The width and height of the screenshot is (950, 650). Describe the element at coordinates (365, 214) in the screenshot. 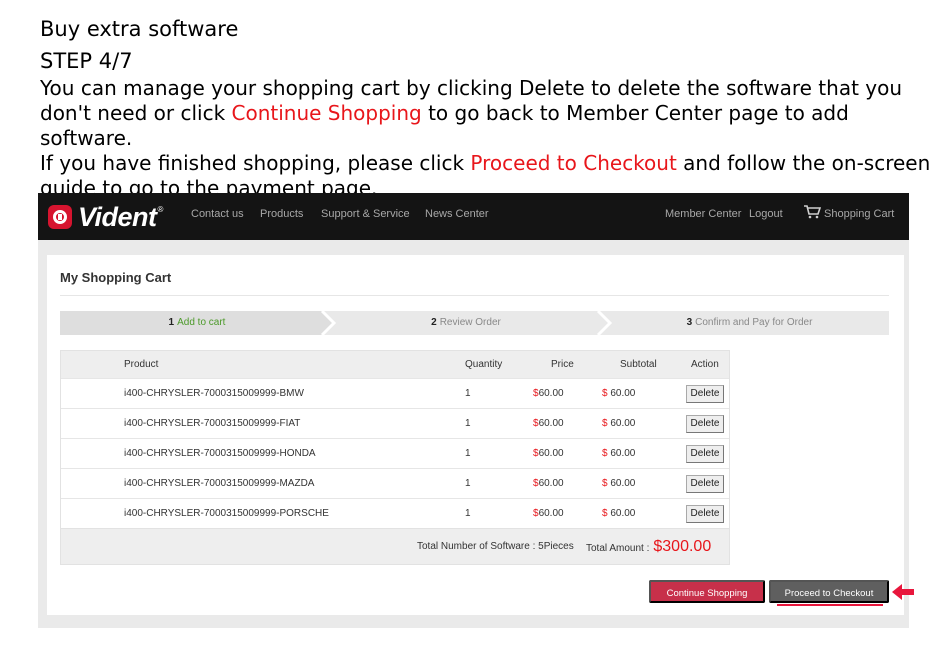

I see `nav-support-service: Support & Service` at that location.